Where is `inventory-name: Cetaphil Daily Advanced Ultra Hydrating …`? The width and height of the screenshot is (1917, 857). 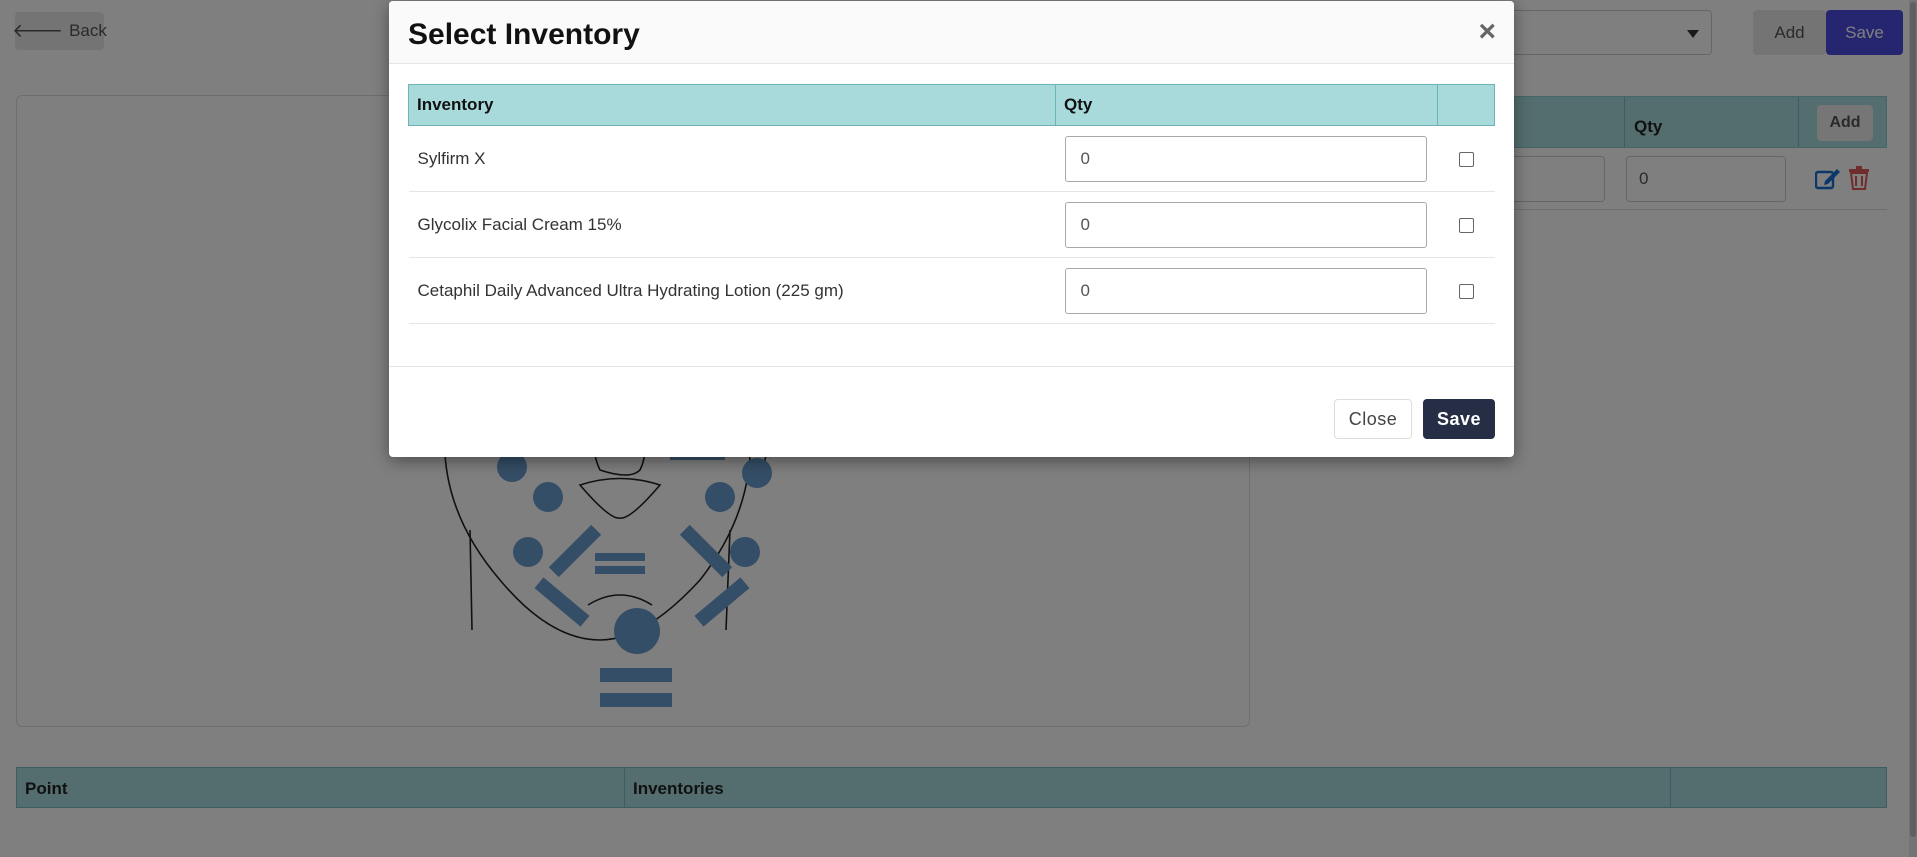
inventory-name: Cetaphil Daily Advanced Ultra Hydrating … is located at coordinates (732, 290).